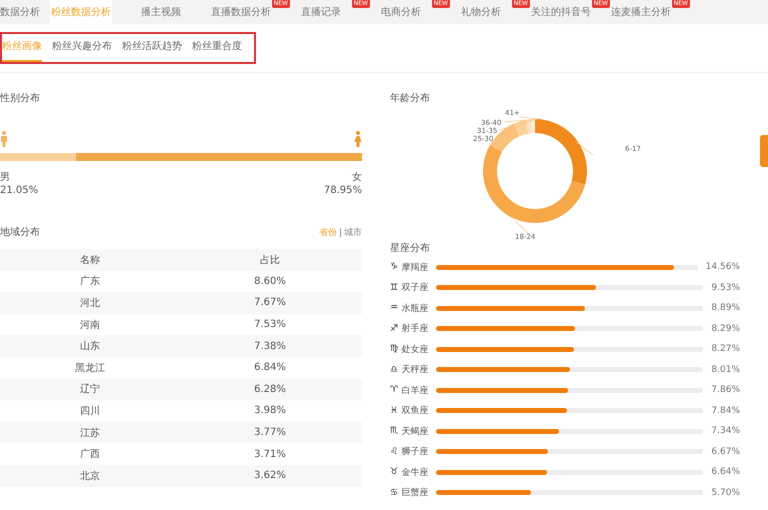  Describe the element at coordinates (353, 232) in the screenshot. I see `region-toggle: 城市` at that location.